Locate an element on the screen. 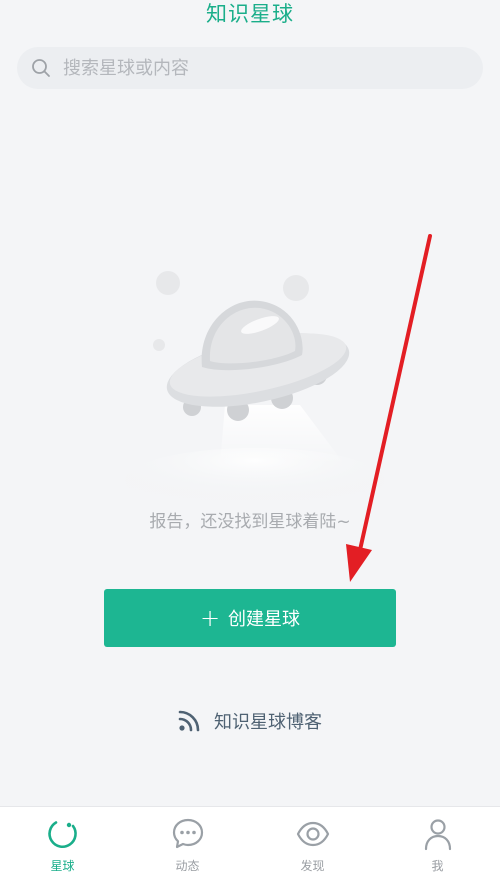 This screenshot has width=500, height=879. page-title: 知识星球 is located at coordinates (250, 14).